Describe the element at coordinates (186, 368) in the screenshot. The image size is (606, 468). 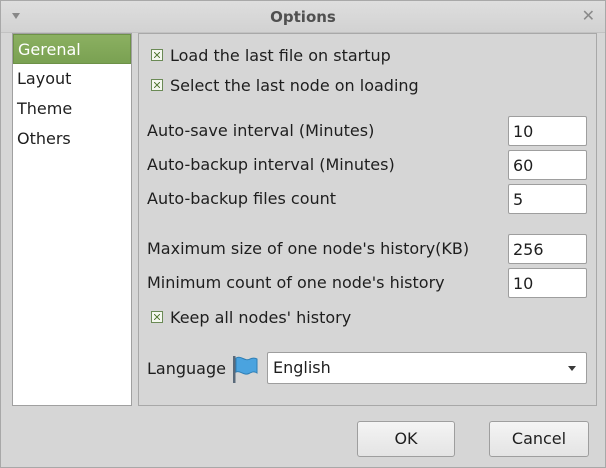
I see `language-label: Language` at that location.